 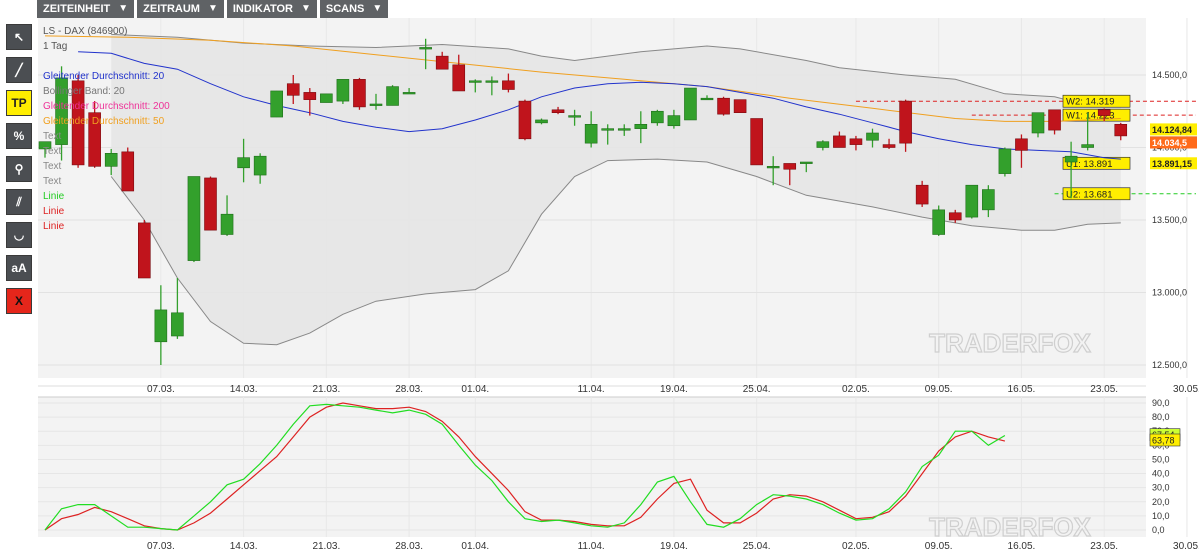 What do you see at coordinates (1104, 389) in the screenshot?
I see `x-tick-label: 23.05.` at bounding box center [1104, 389].